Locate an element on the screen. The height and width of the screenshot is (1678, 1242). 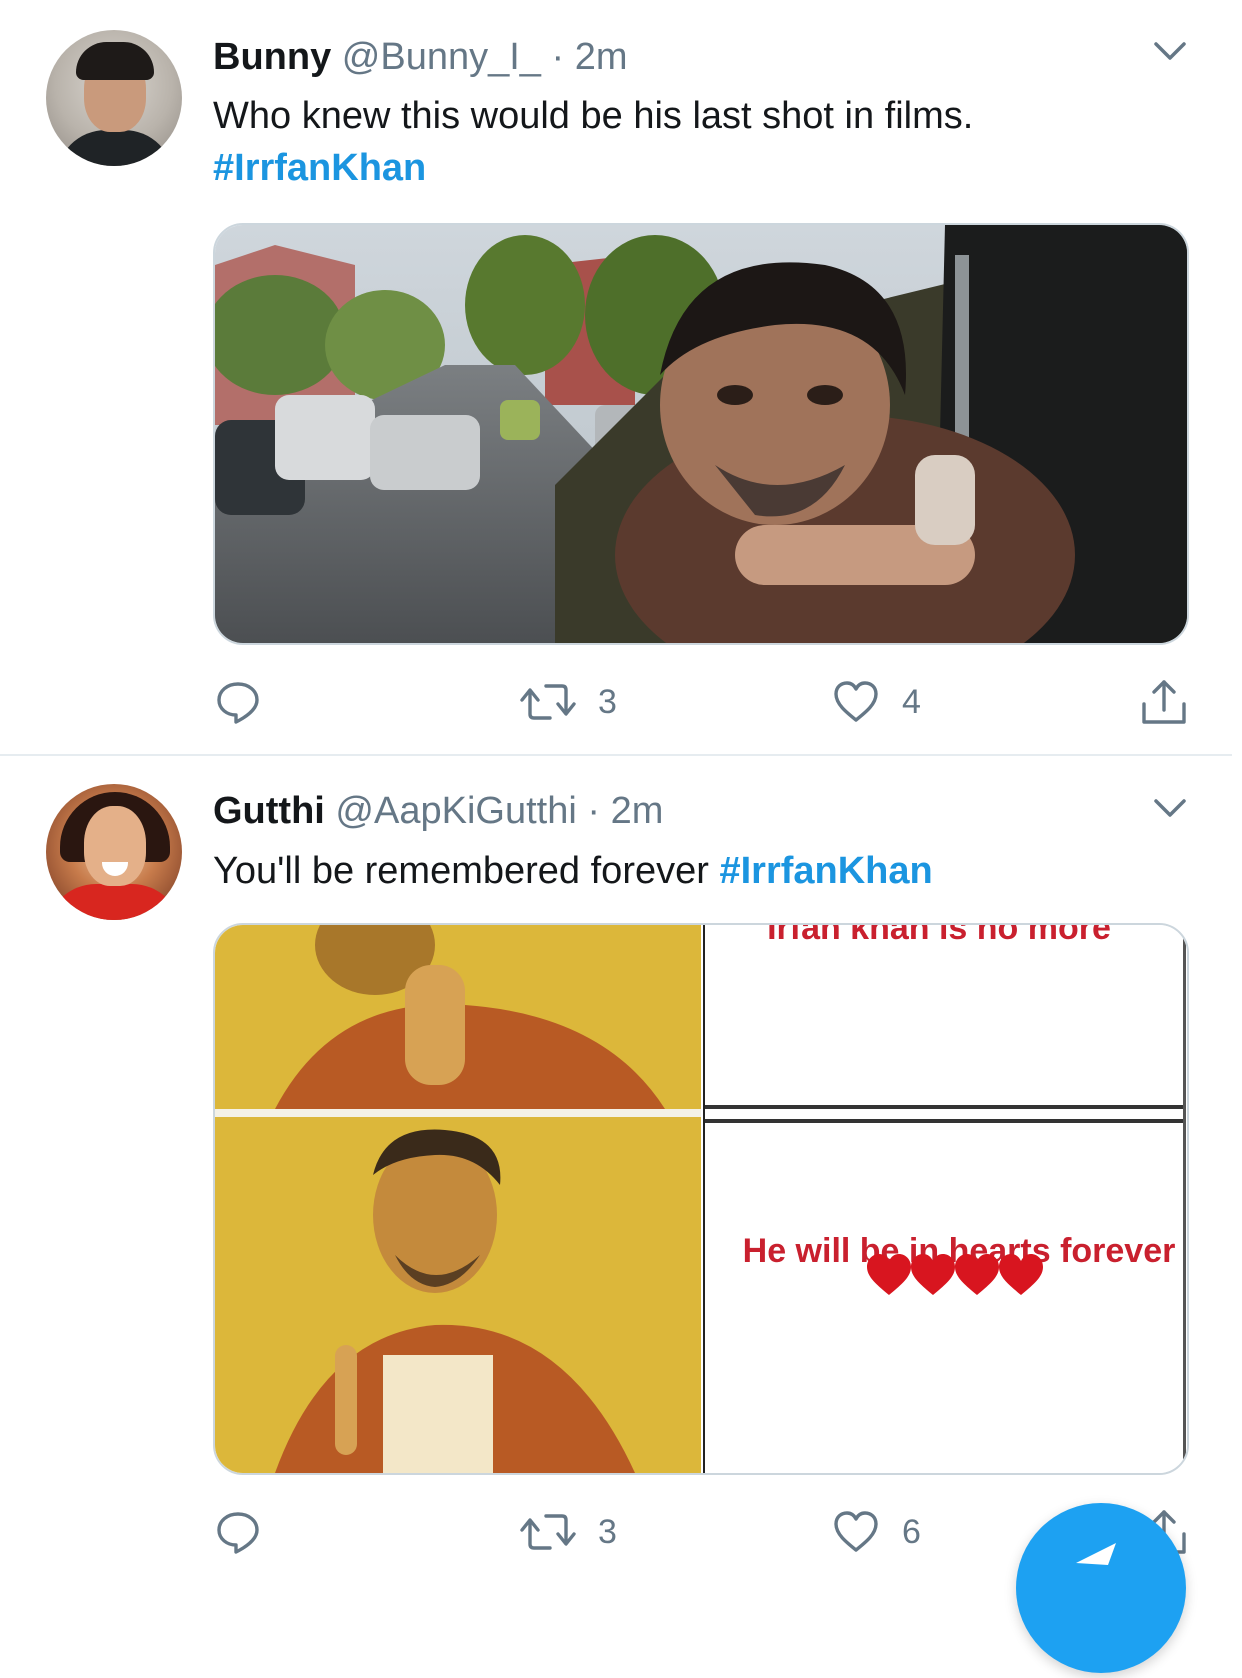
like-button: 6 is located at coordinates (876, 1532).